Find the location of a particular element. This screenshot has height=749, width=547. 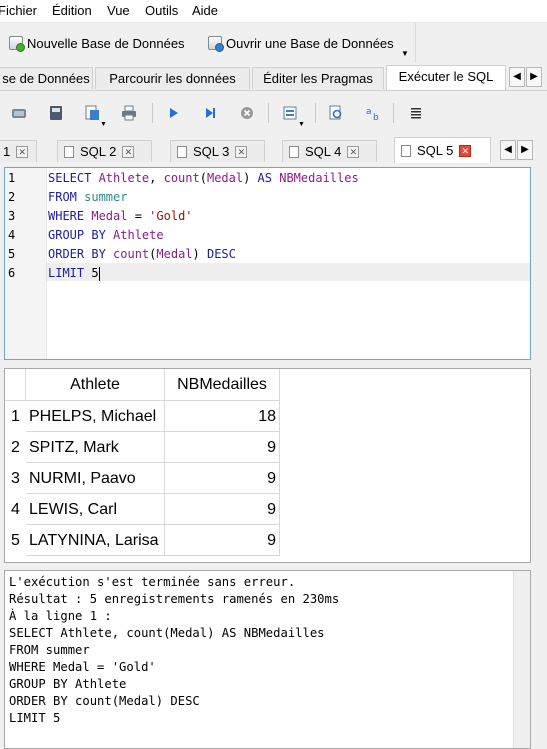

row-number: 5 is located at coordinates (15, 540).